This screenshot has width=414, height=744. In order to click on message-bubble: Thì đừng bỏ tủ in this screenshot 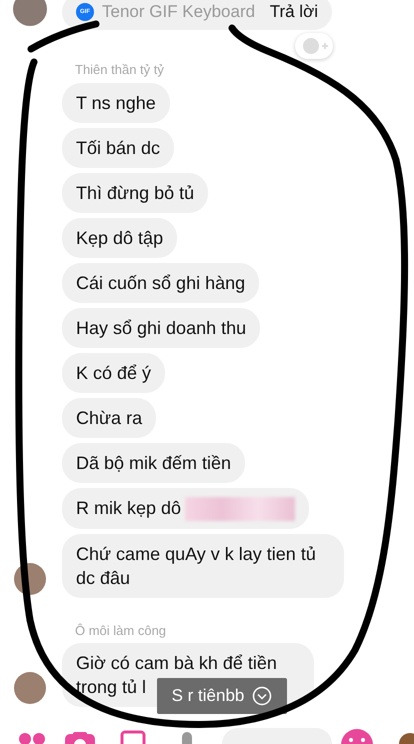, I will do `click(135, 192)`.